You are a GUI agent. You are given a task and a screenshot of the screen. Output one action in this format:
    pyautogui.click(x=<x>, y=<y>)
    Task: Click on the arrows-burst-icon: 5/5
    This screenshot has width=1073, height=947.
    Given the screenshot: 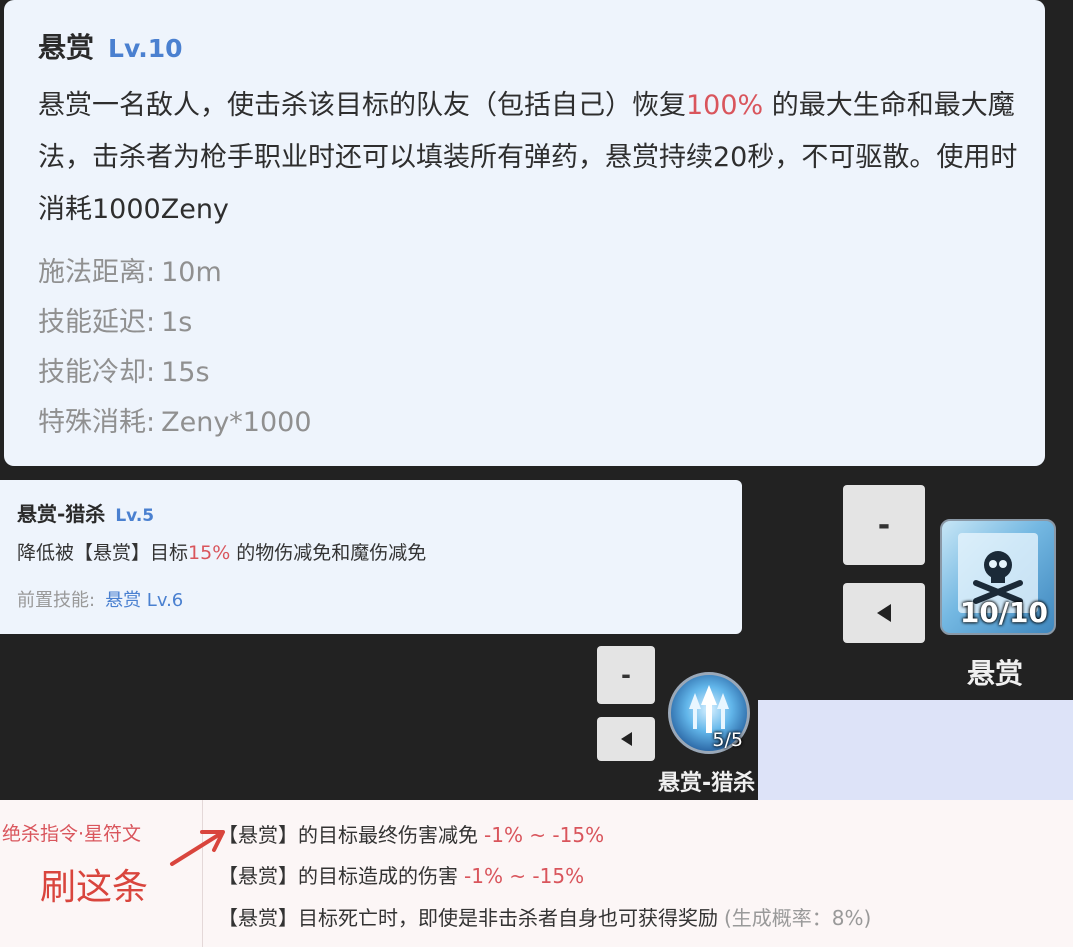 What is the action you would take?
    pyautogui.click(x=709, y=713)
    